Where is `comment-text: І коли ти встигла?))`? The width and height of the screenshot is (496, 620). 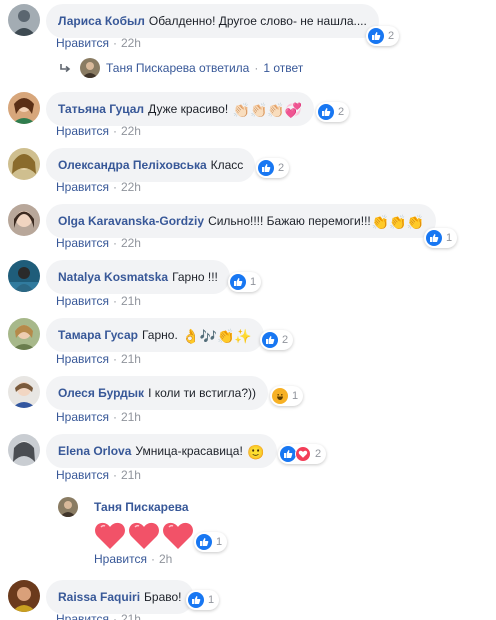
comment-text: І коли ти встигла?)) is located at coordinates (202, 393).